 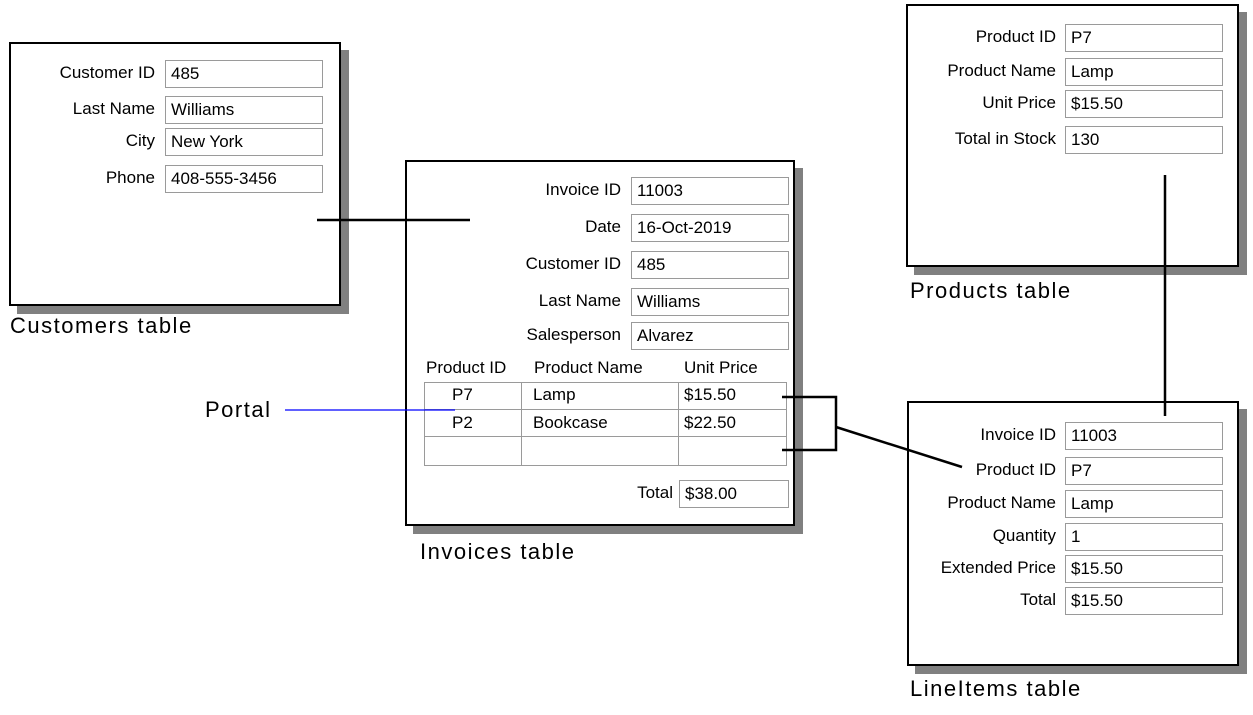 What do you see at coordinates (810, 423) in the screenshot?
I see `portal-bracket` at bounding box center [810, 423].